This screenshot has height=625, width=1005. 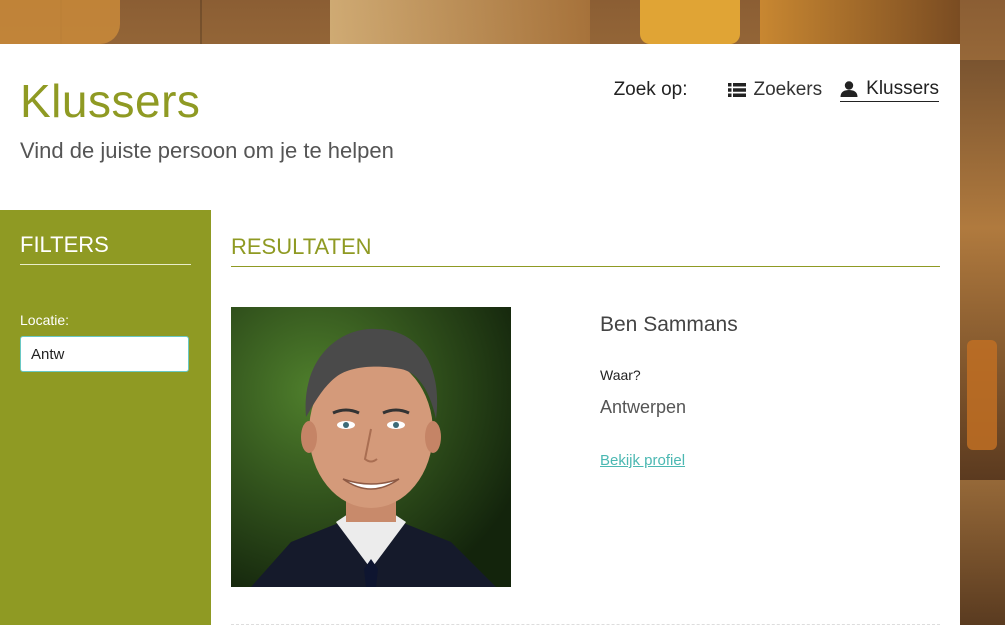 I want to click on page-subtitle: Vind de juiste persoon om je te helpen, so click(x=207, y=150).